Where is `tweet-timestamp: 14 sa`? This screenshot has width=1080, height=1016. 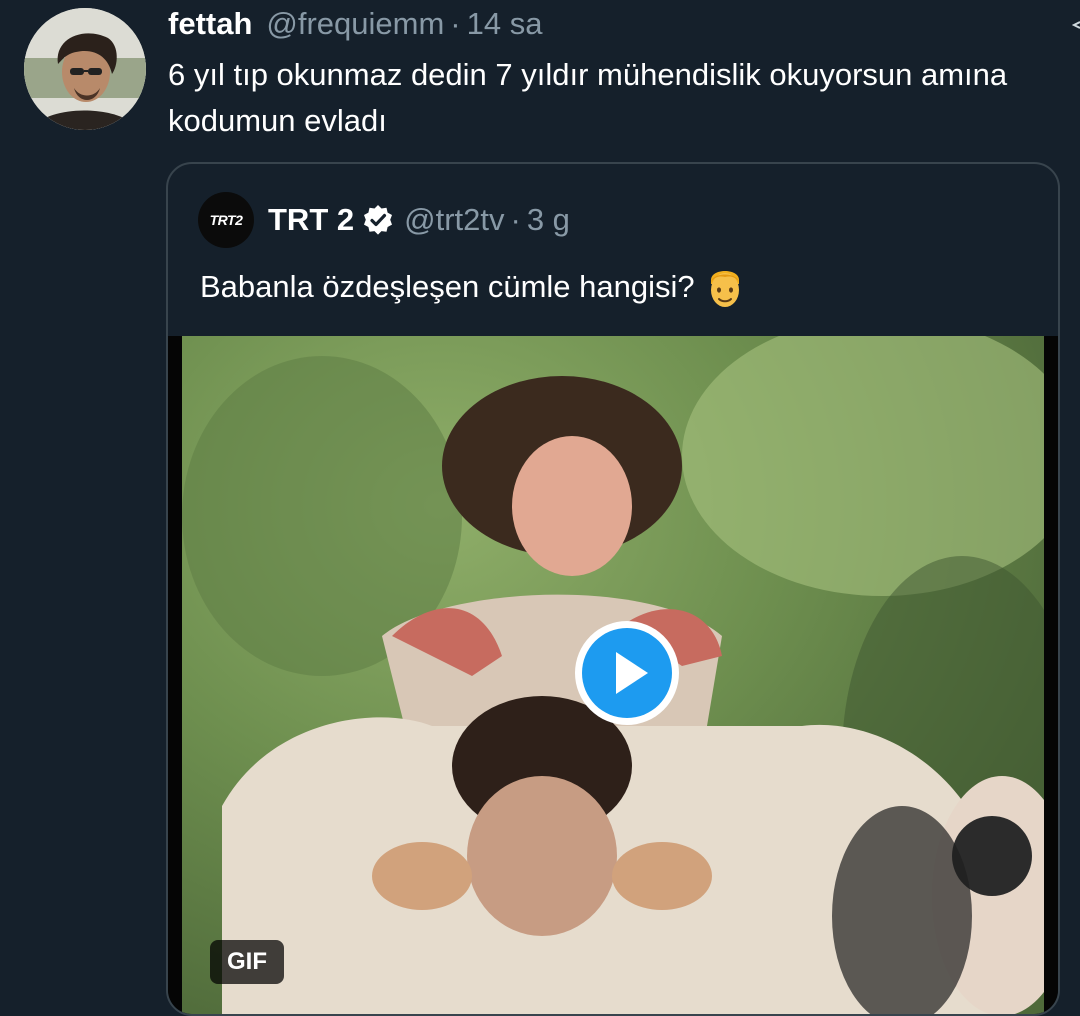
tweet-timestamp: 14 sa is located at coordinates (505, 24).